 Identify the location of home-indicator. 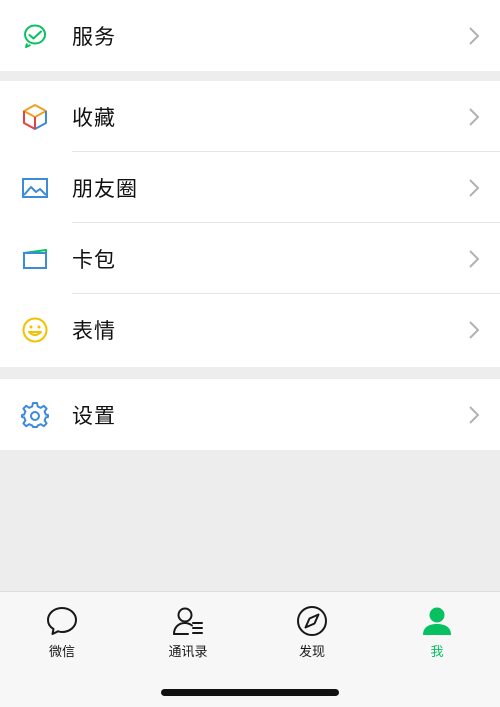
(250, 692).